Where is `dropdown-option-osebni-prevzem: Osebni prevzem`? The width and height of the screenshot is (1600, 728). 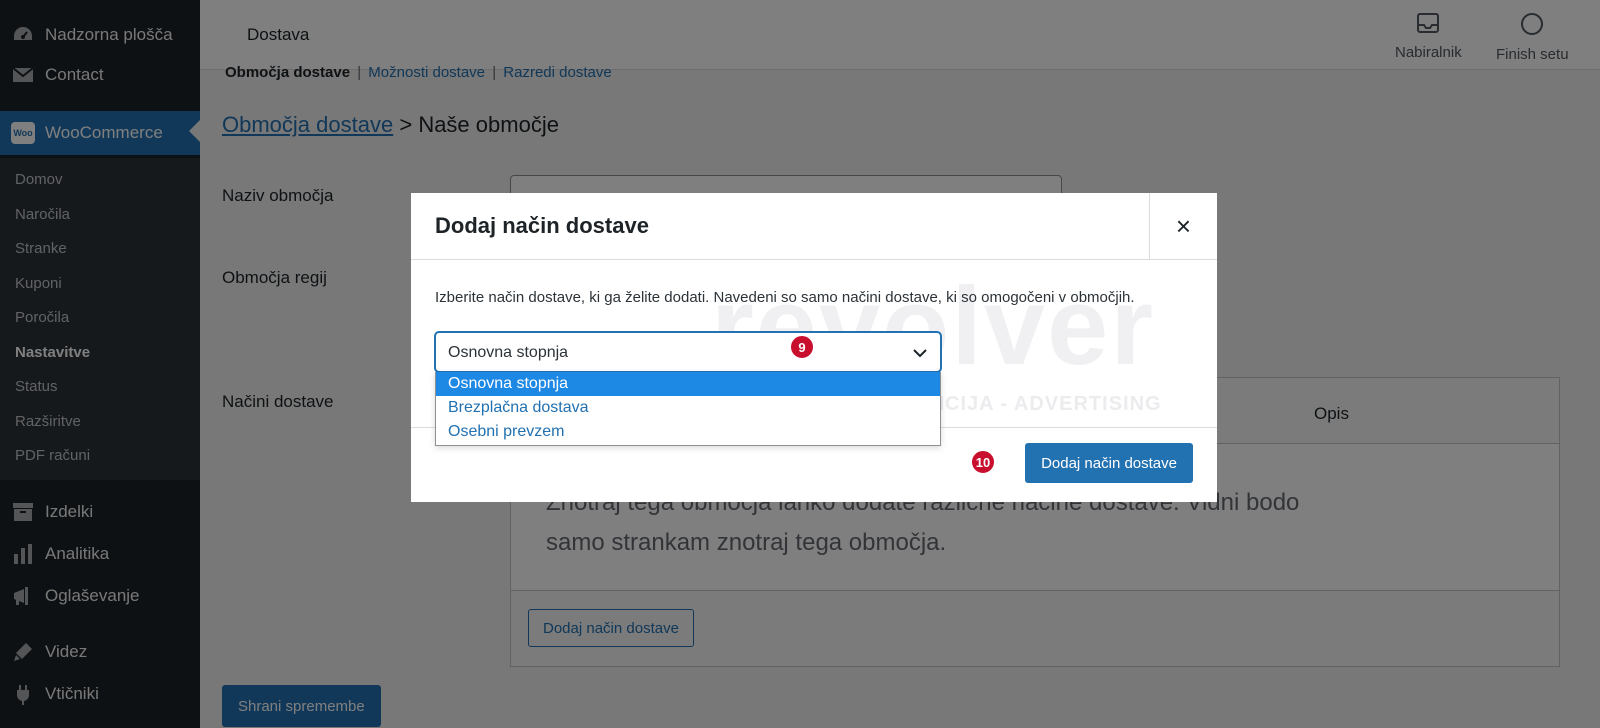 dropdown-option-osebni-prevzem: Osebni prevzem is located at coordinates (688, 432).